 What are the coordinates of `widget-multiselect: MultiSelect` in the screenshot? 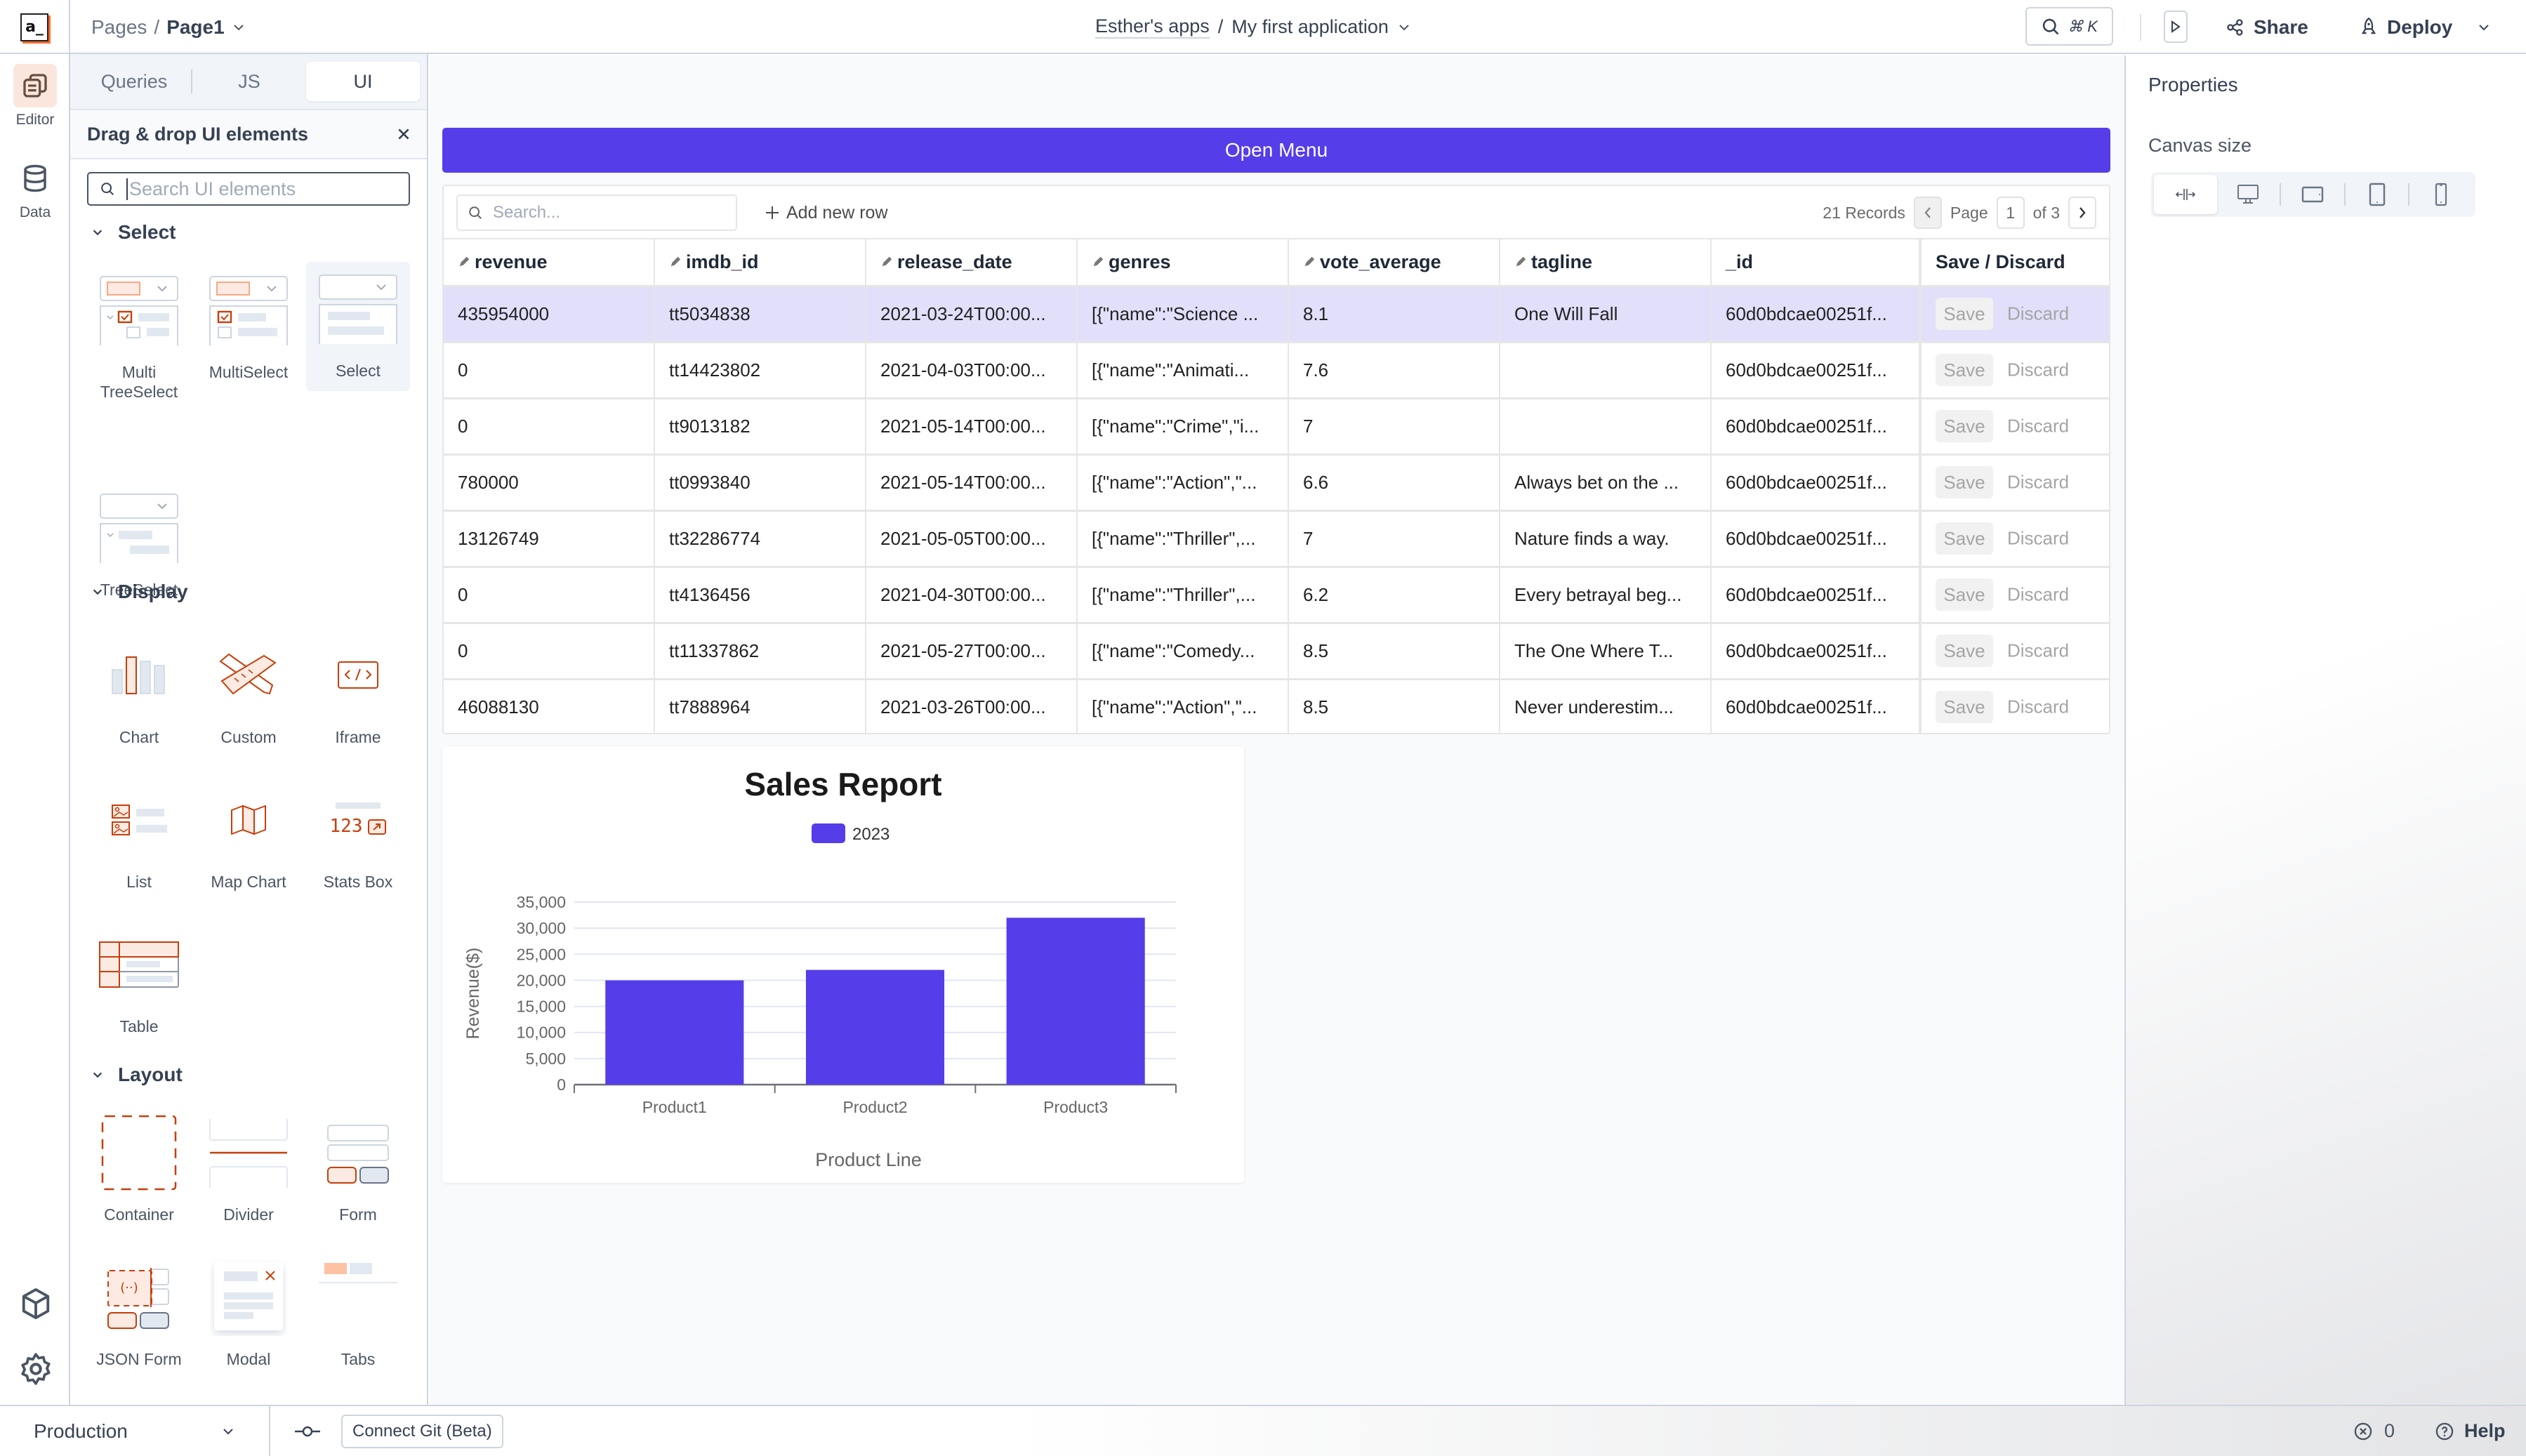 It's located at (248, 327).